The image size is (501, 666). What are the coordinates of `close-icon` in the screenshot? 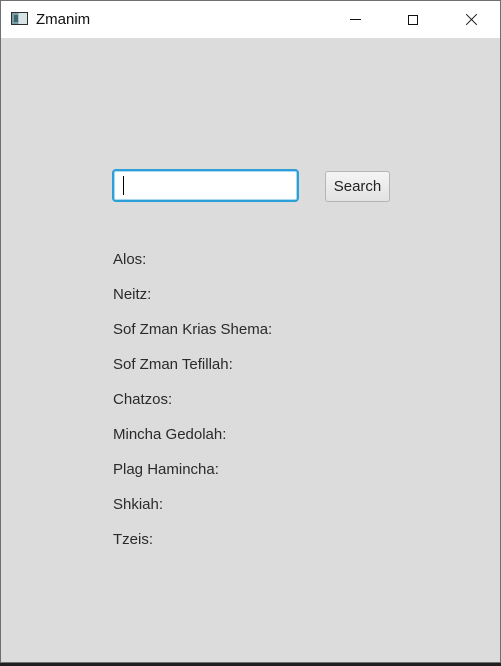 It's located at (471, 19).